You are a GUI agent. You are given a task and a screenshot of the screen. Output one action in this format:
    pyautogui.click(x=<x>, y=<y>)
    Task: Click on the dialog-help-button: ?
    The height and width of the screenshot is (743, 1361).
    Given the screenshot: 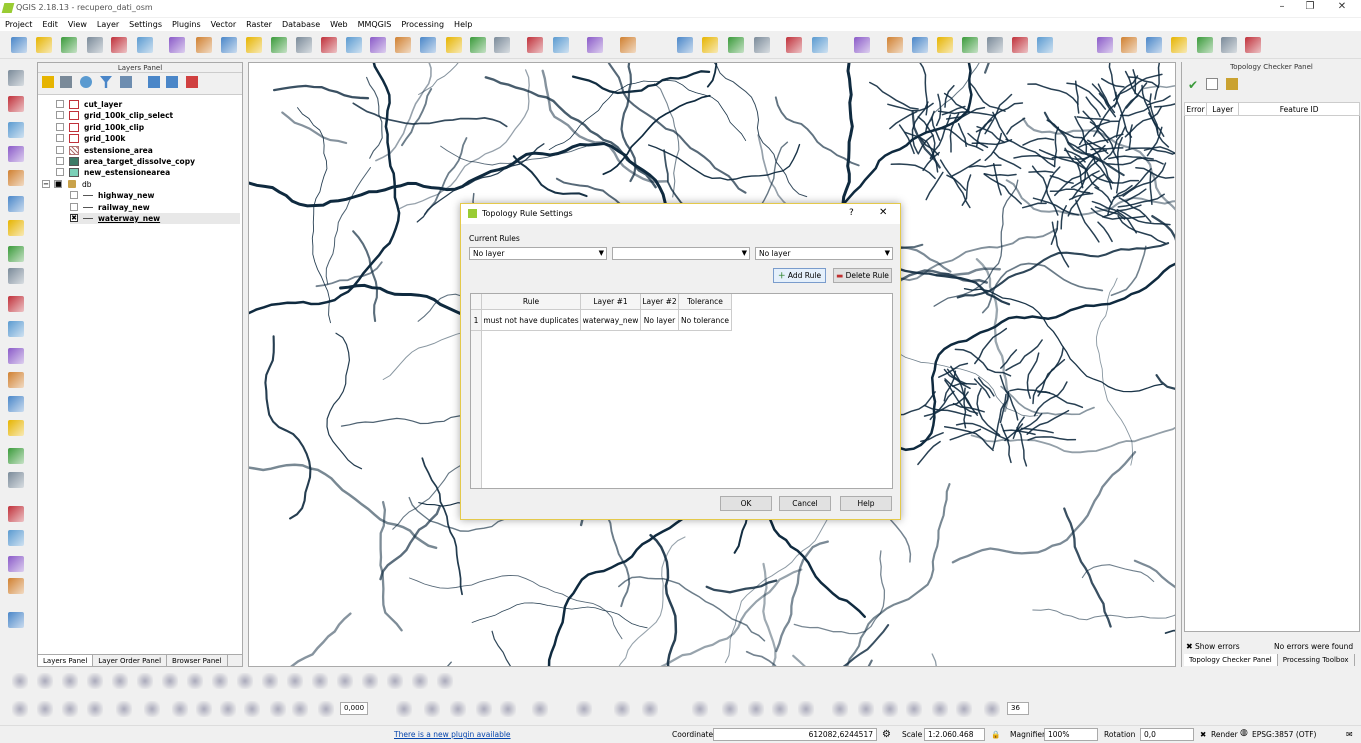 What is the action you would take?
    pyautogui.click(x=851, y=213)
    